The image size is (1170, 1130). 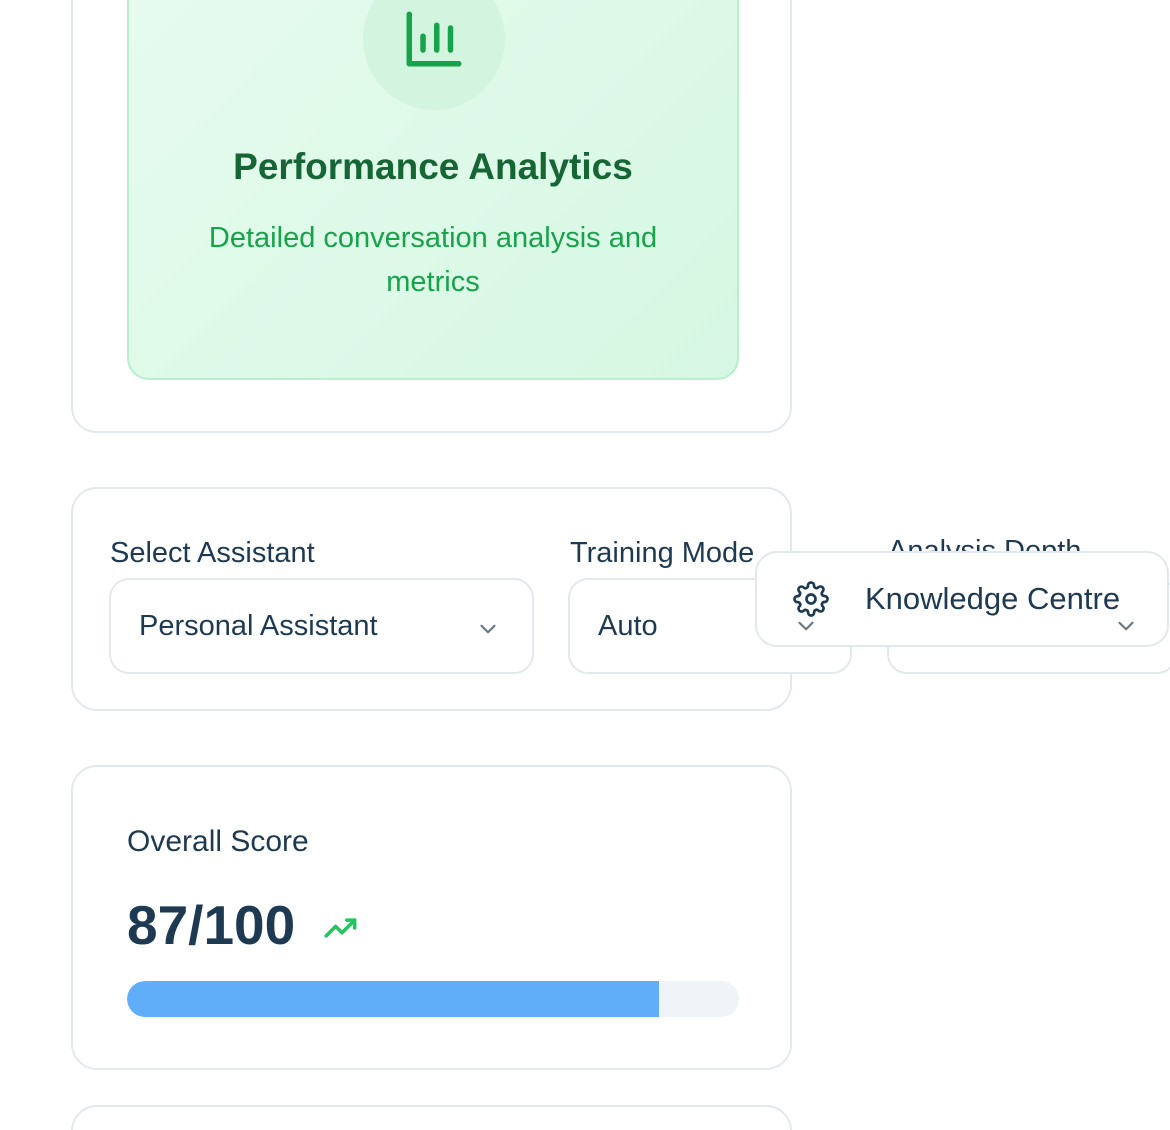 I want to click on score-progress-bar, so click(x=433, y=999).